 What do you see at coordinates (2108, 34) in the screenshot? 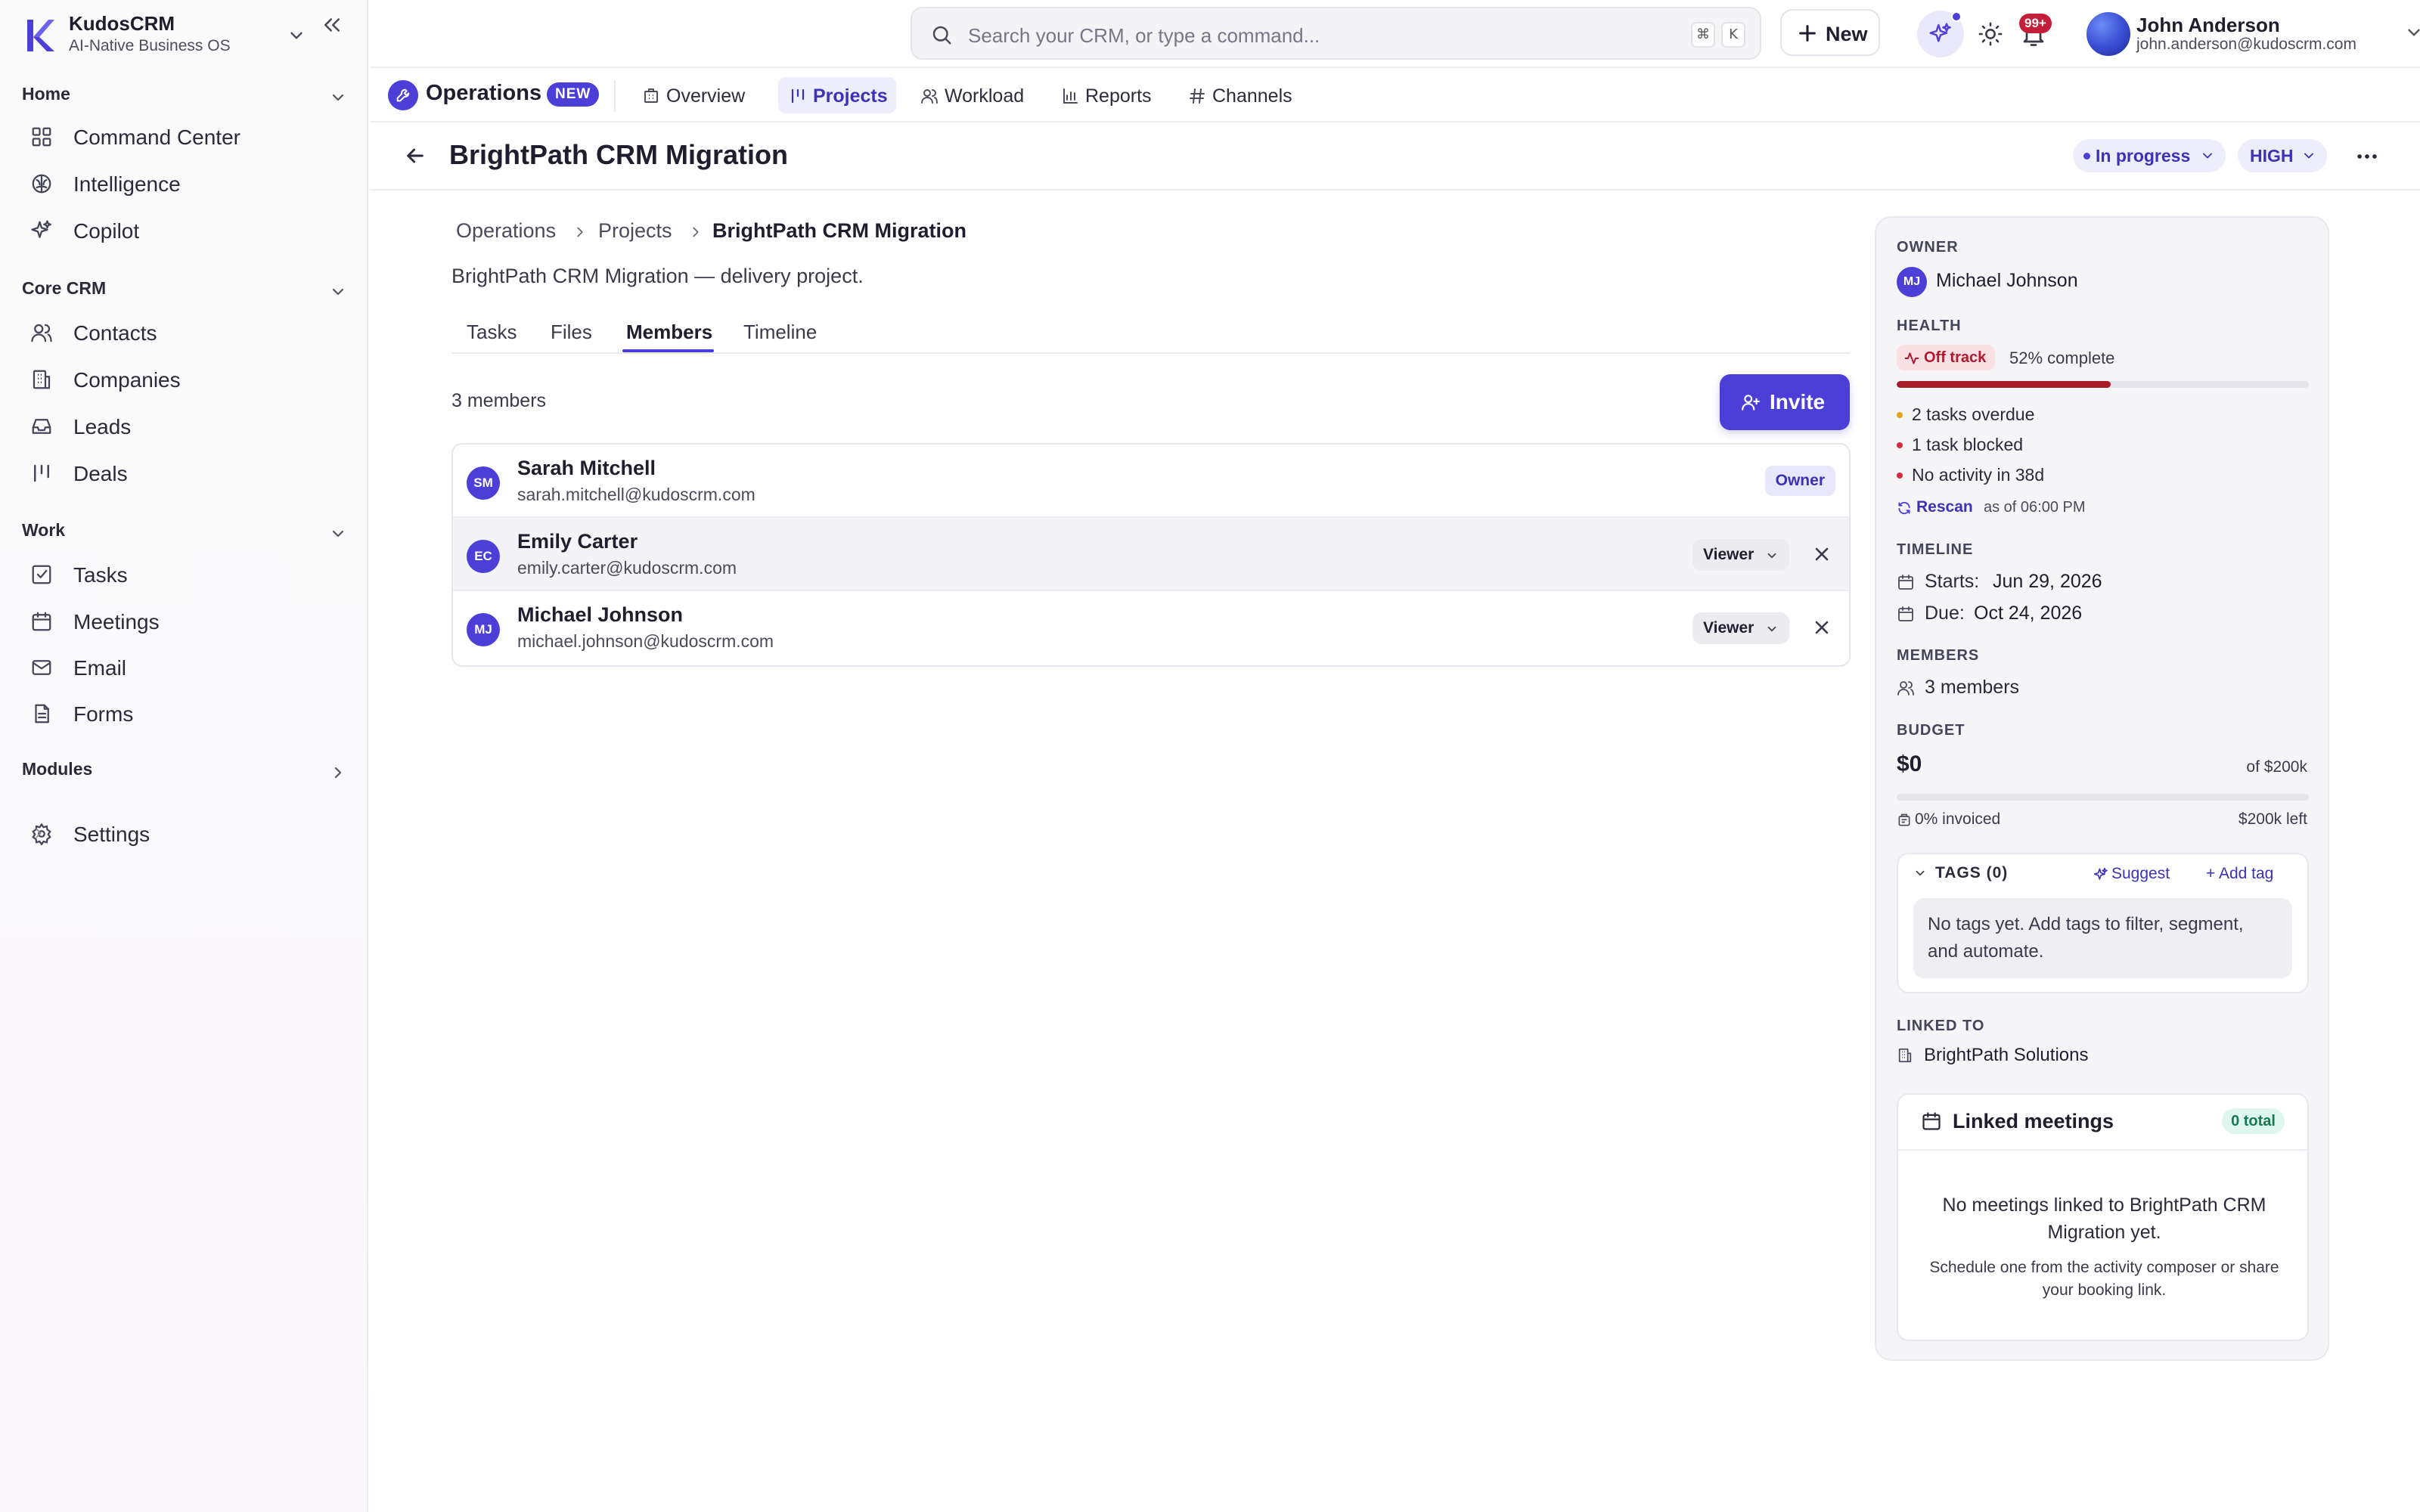
I see `user-avatar` at bounding box center [2108, 34].